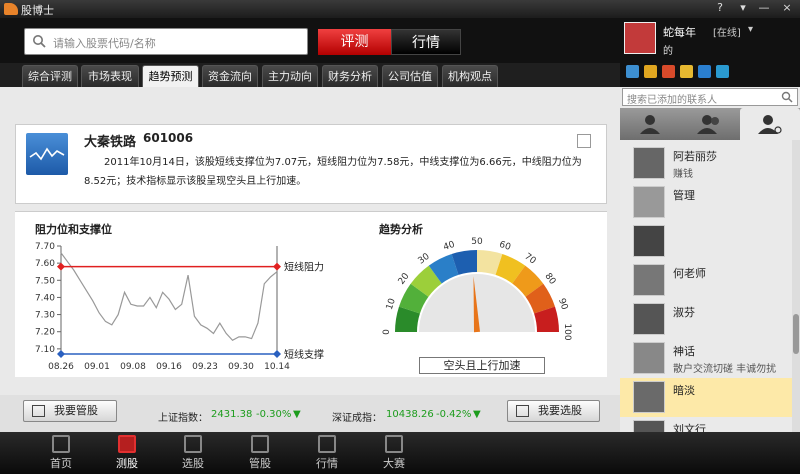 This screenshot has width=800, height=474. What do you see at coordinates (61, 354) in the screenshot?
I see `support-marker-left` at bounding box center [61, 354].